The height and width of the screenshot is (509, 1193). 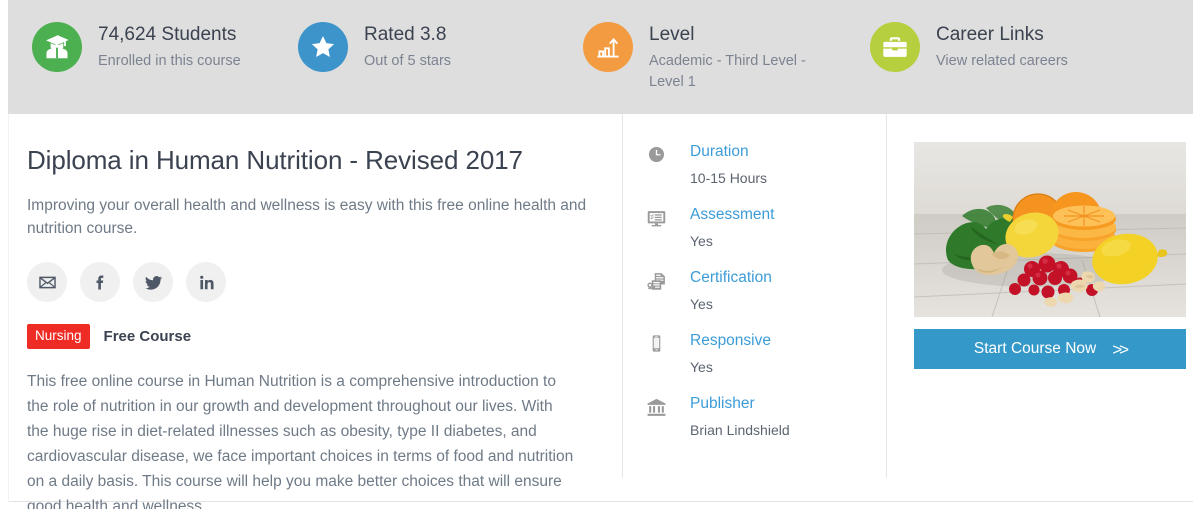 I want to click on briefcase-icon, so click(x=895, y=47).